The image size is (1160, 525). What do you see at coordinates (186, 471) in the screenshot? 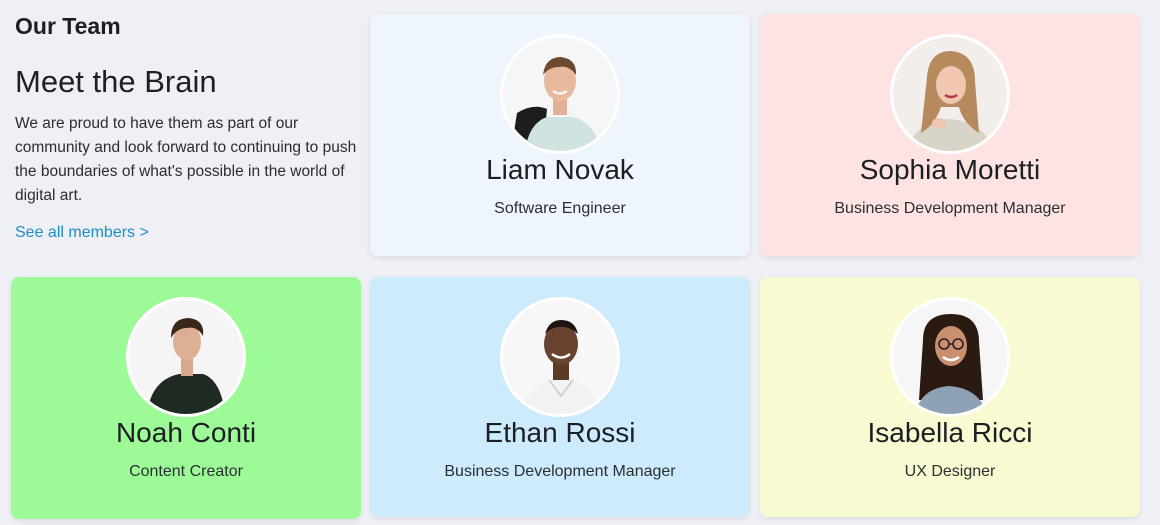
I see `member-role: Content Creator` at bounding box center [186, 471].